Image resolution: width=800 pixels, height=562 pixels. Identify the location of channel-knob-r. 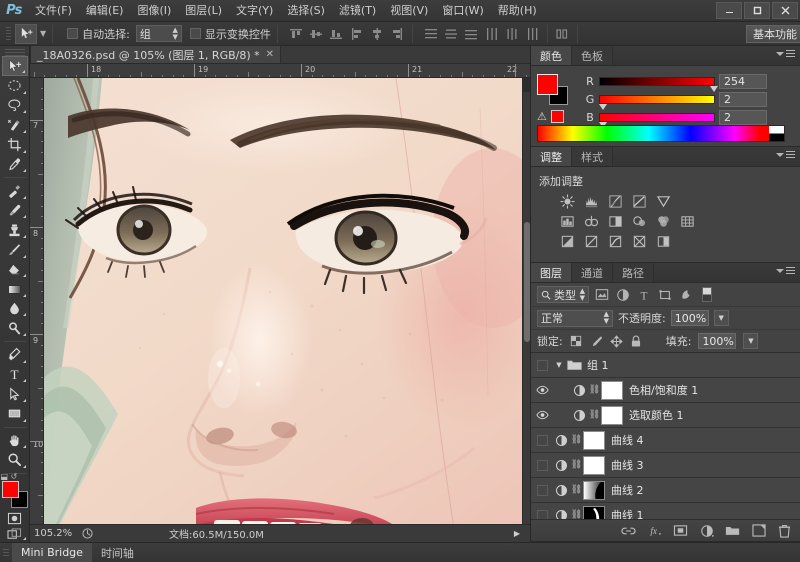
(714, 88).